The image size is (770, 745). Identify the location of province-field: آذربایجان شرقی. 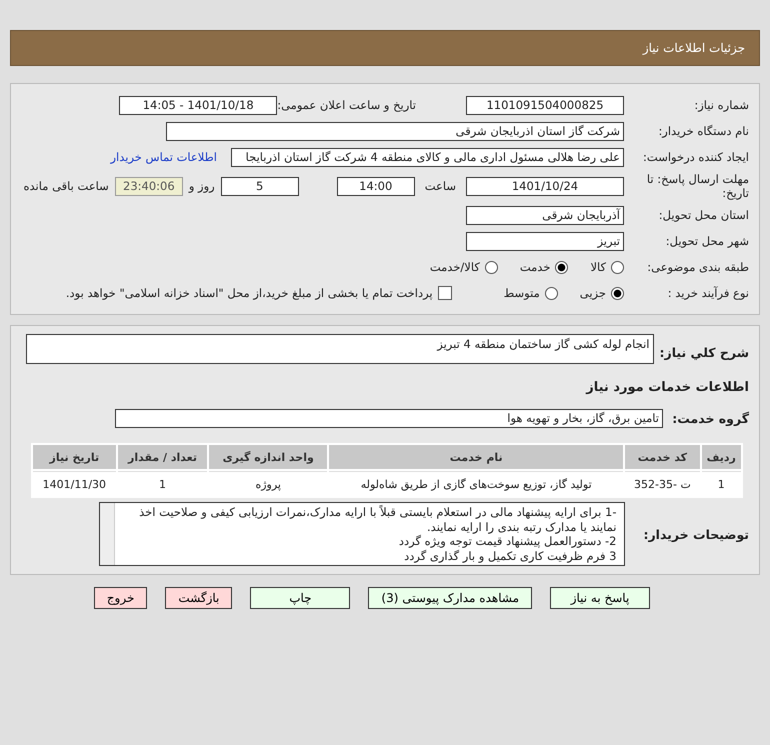
(545, 215).